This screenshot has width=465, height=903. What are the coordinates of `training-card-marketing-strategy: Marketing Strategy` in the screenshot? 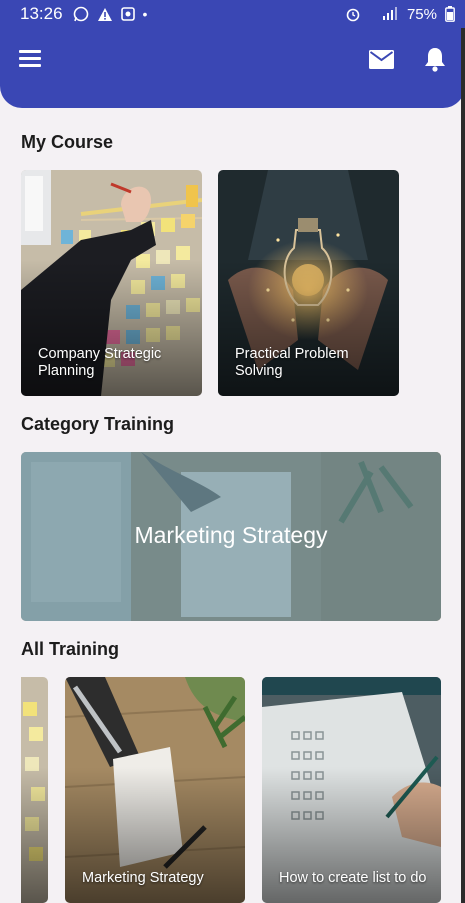 It's located at (155, 790).